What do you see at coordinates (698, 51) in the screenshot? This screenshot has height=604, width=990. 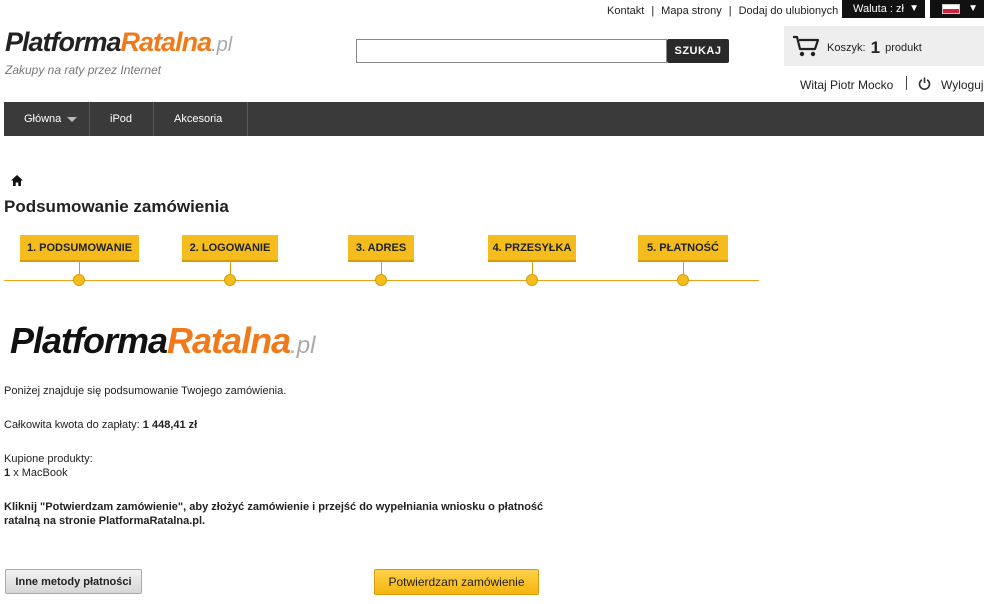 I see `search-button: SZUKAJ` at bounding box center [698, 51].